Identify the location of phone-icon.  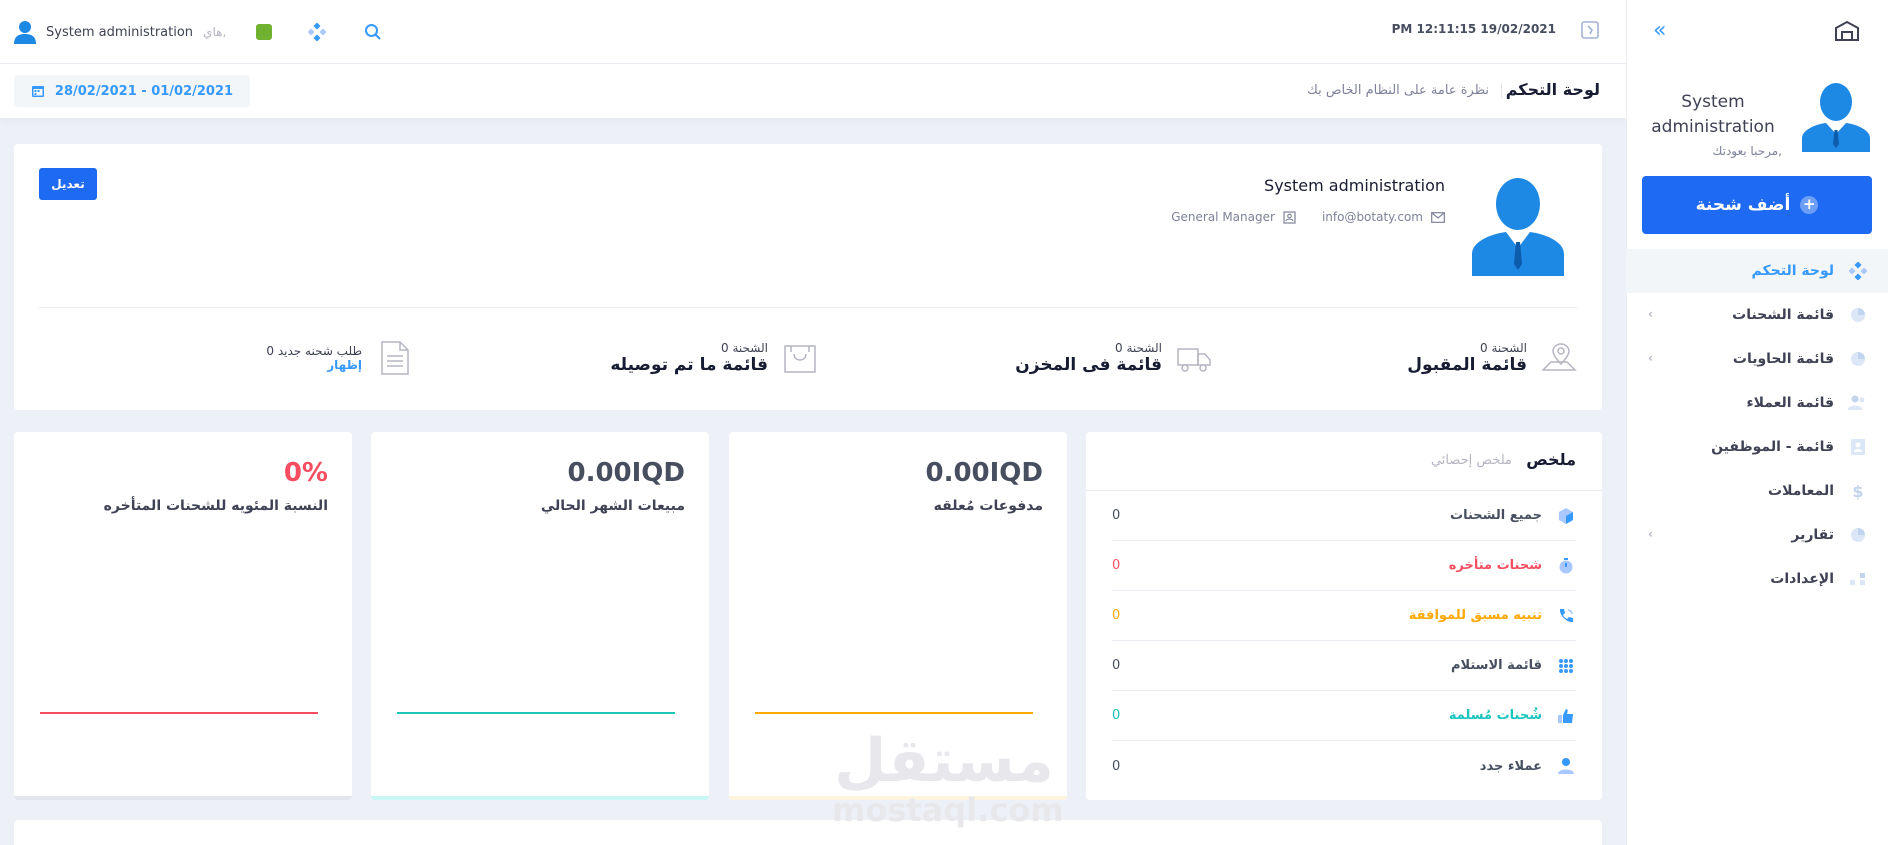
(1566, 616).